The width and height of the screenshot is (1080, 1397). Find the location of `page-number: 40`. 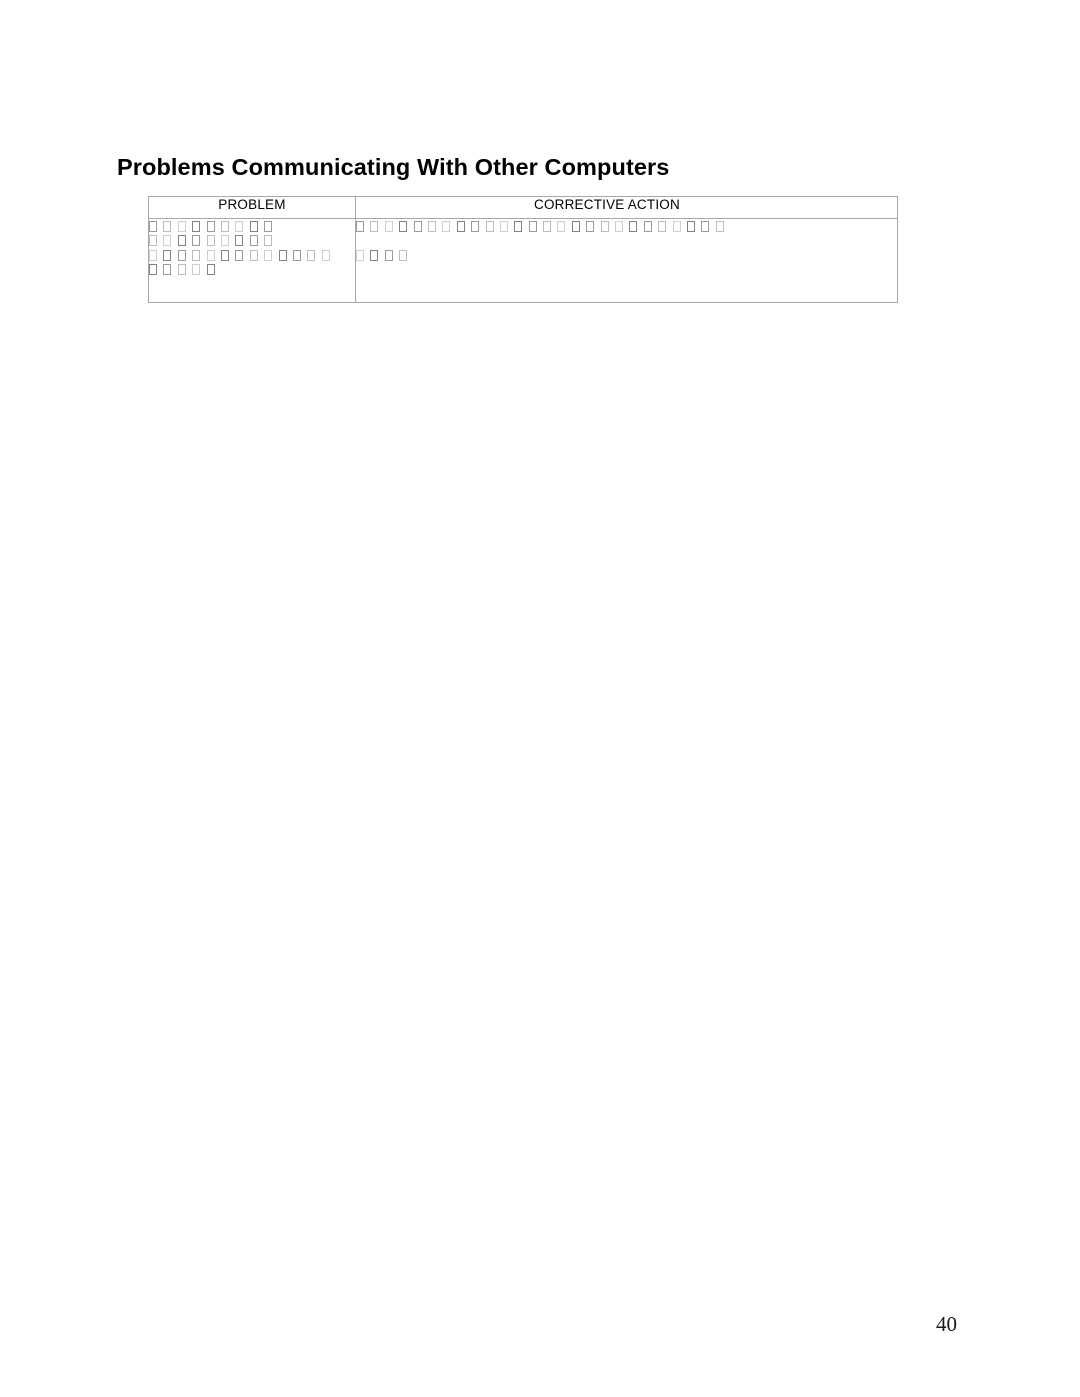

page-number: 40 is located at coordinates (946, 1324).